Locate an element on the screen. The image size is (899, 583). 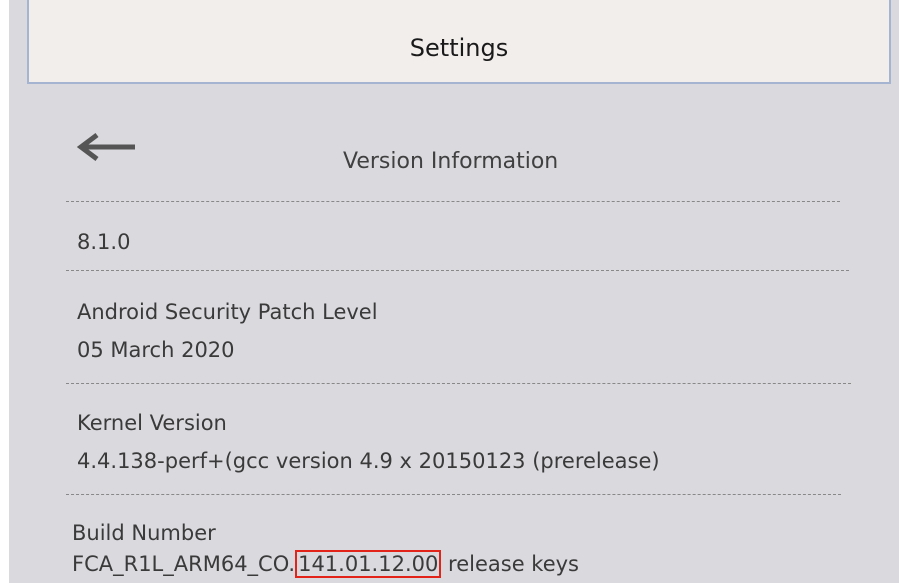
left-arrow-icon is located at coordinates (105, 147).